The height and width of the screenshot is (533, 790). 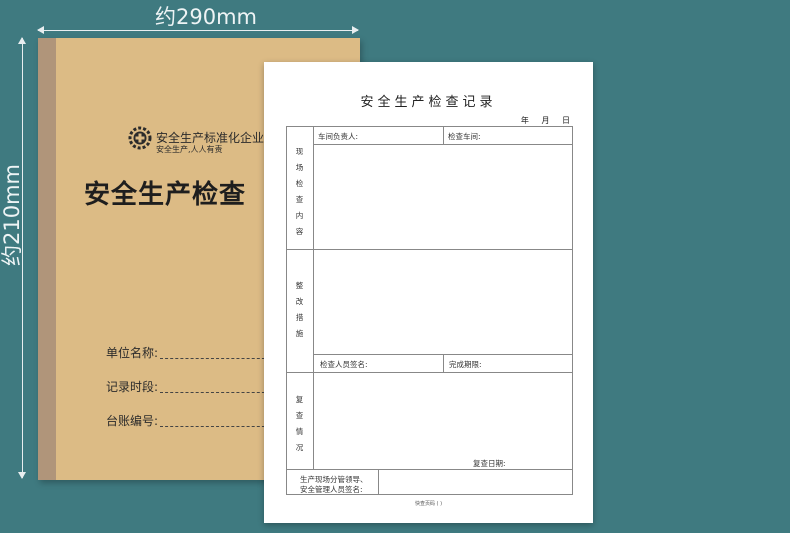 I want to click on height-dimension-label: 约210mm, so click(x=12, y=215).